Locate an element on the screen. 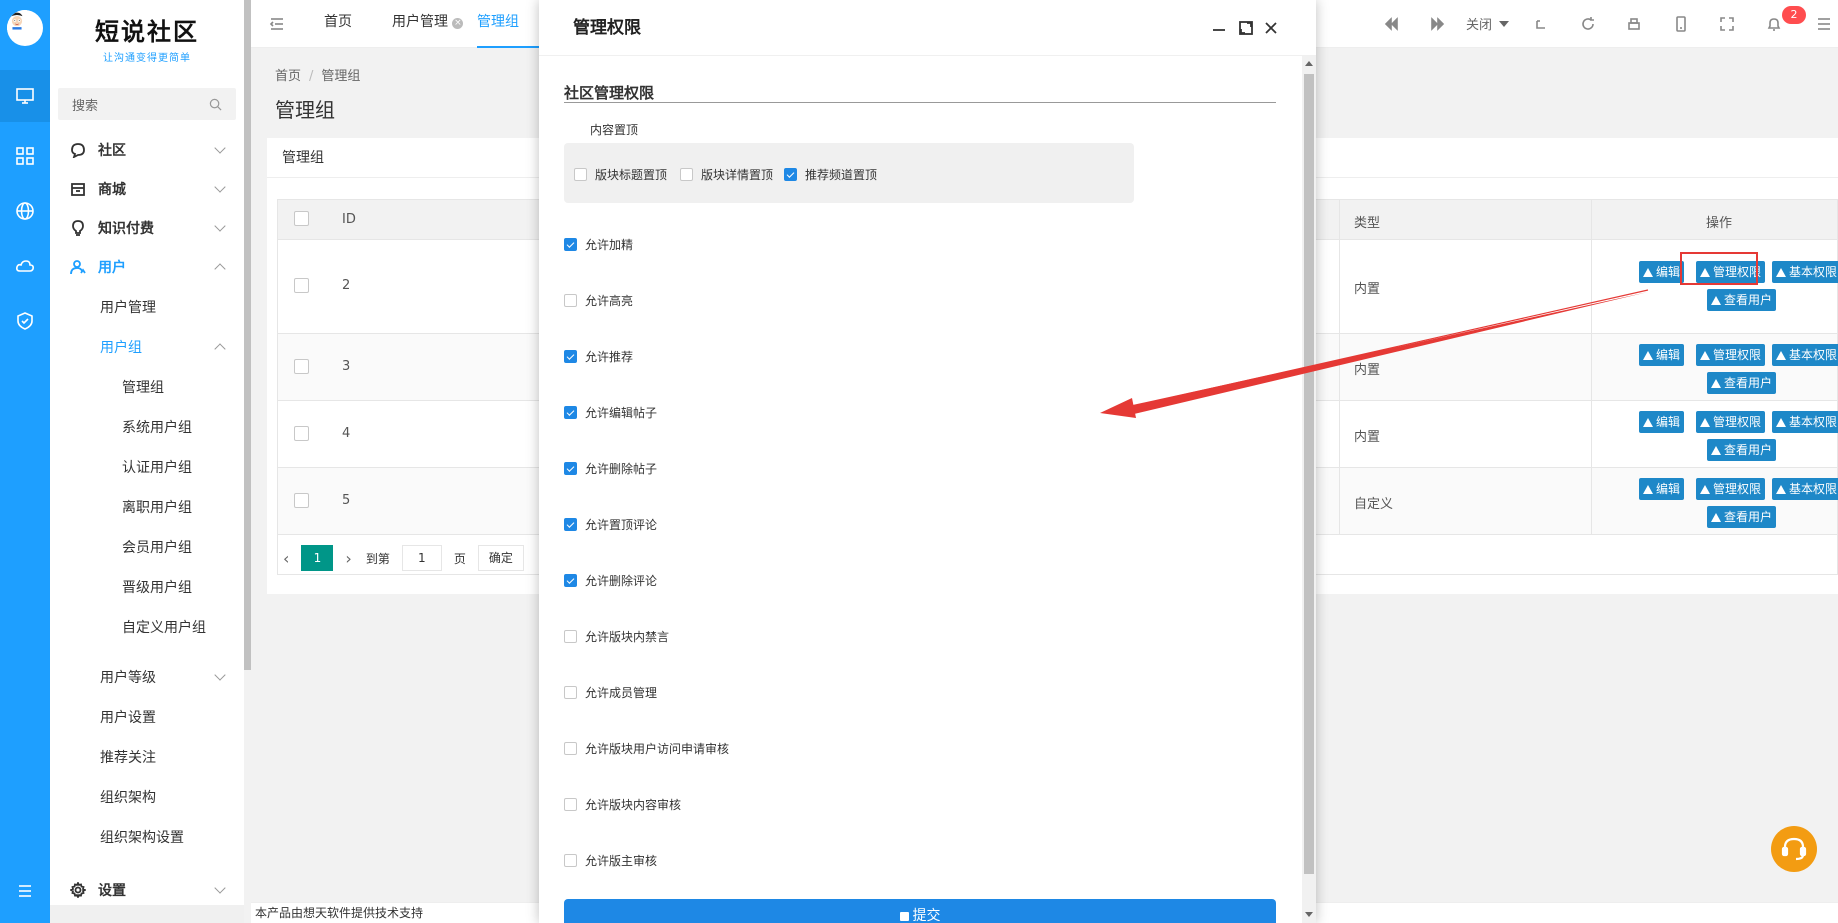 The width and height of the screenshot is (1838, 923). menu-recommend-follow: 推荐关注 is located at coordinates (147, 757).